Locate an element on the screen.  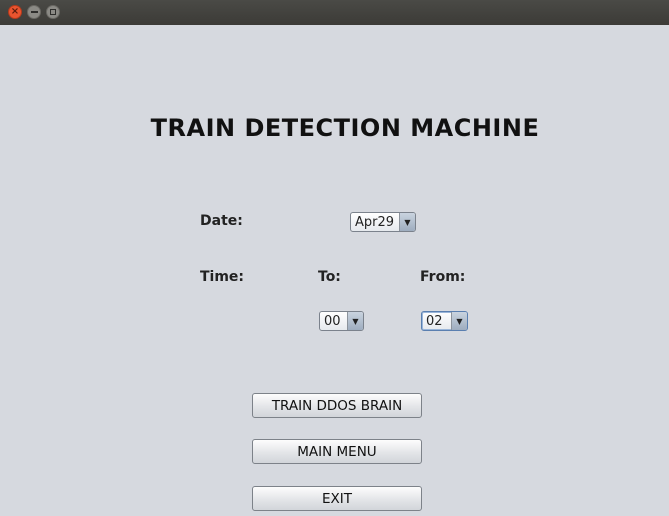
exit-button: EXIT is located at coordinates (337, 498).